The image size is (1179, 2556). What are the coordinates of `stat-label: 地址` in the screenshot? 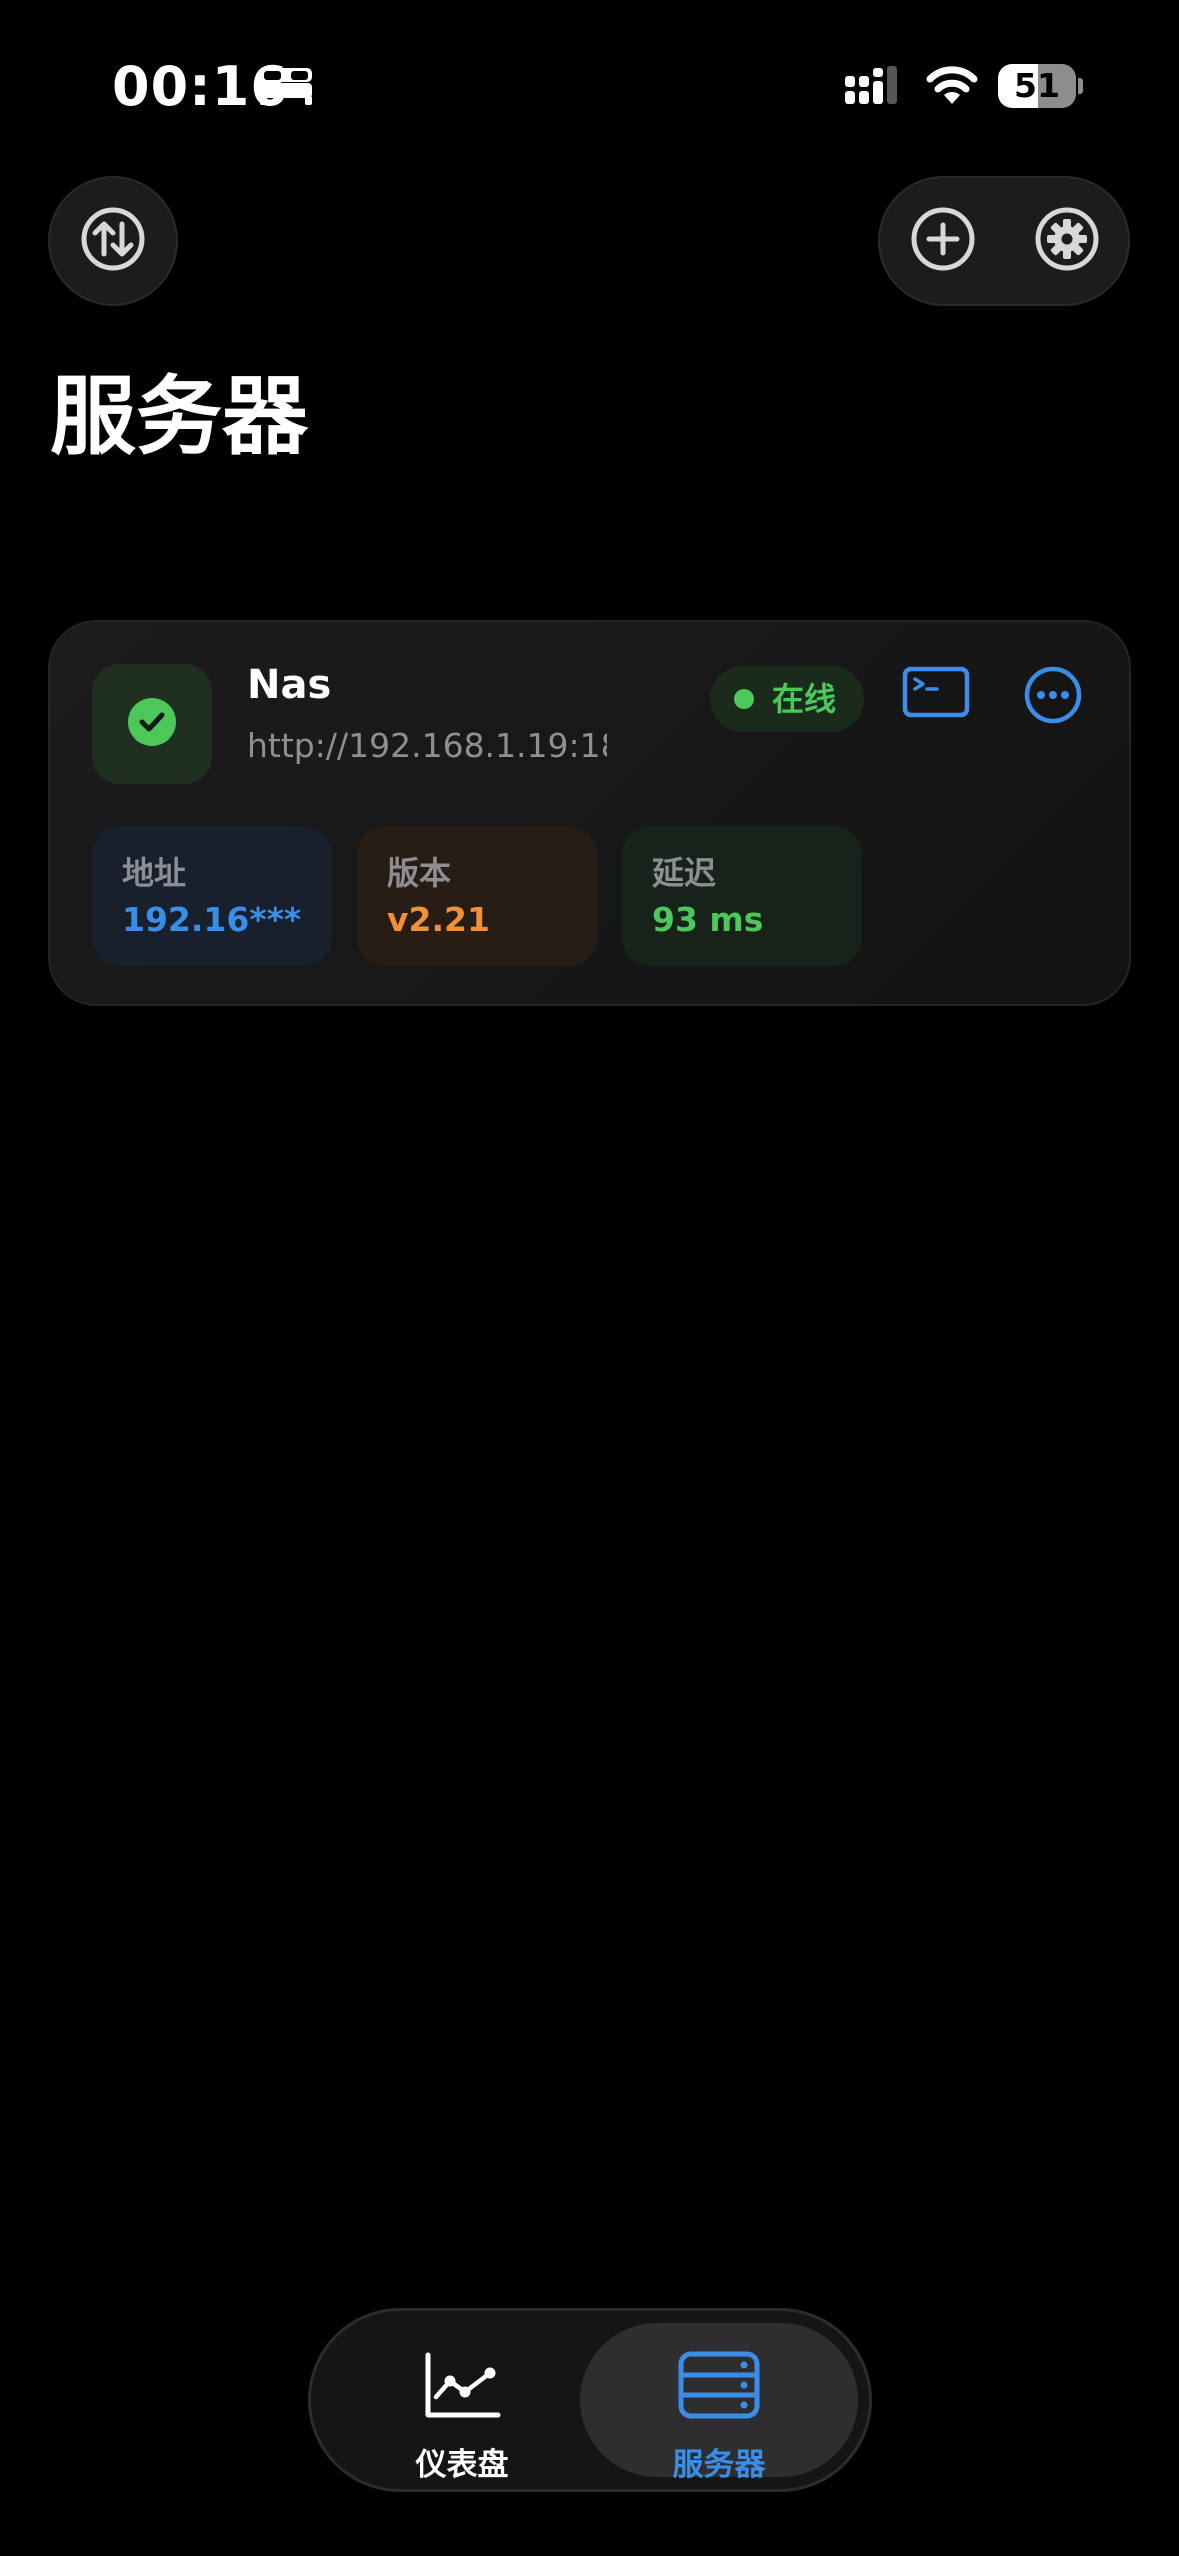 It's located at (154, 873).